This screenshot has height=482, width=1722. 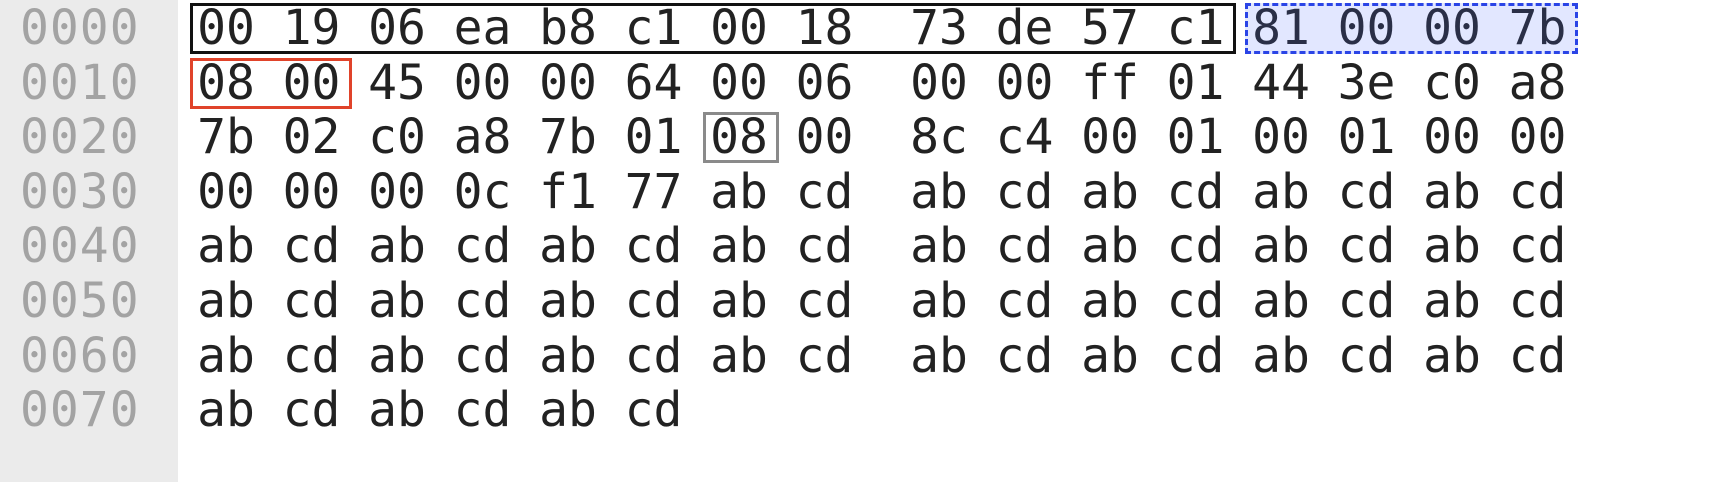 What do you see at coordinates (312, 137) in the screenshot?
I see `hex-byte: 02` at bounding box center [312, 137].